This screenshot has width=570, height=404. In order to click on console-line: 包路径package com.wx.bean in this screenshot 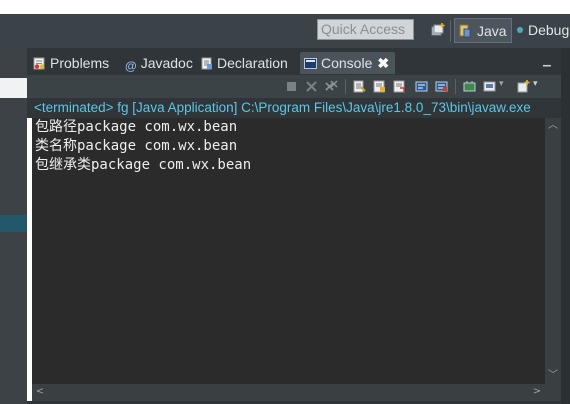, I will do `click(136, 127)`.